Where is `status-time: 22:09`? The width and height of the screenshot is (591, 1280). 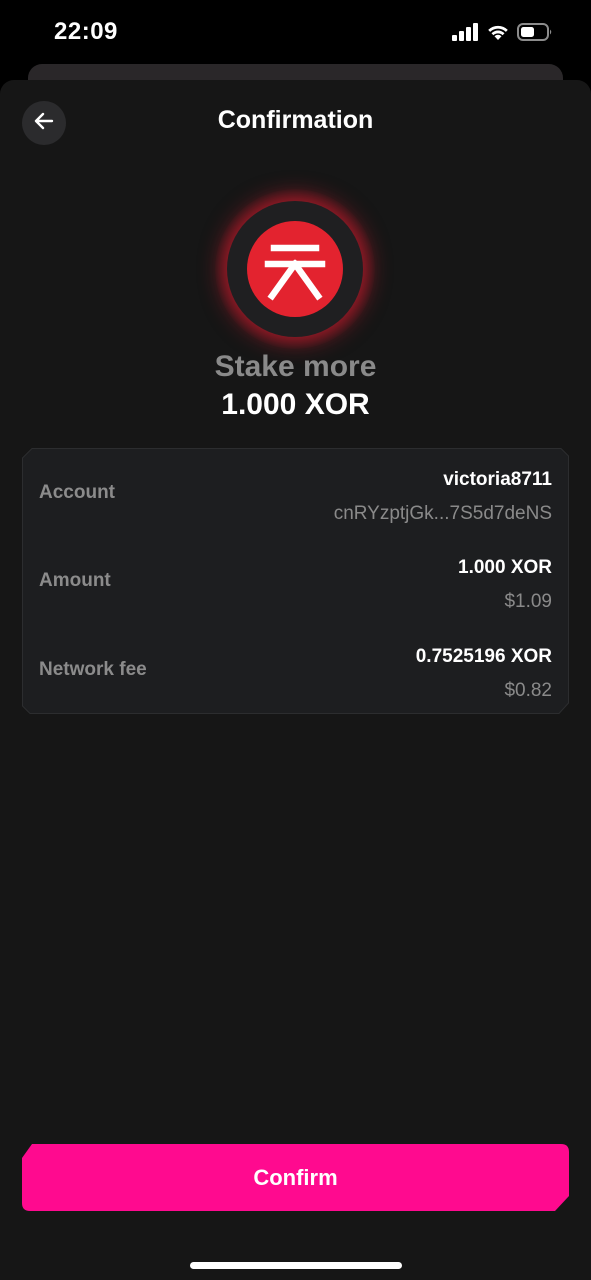 status-time: 22:09 is located at coordinates (86, 31).